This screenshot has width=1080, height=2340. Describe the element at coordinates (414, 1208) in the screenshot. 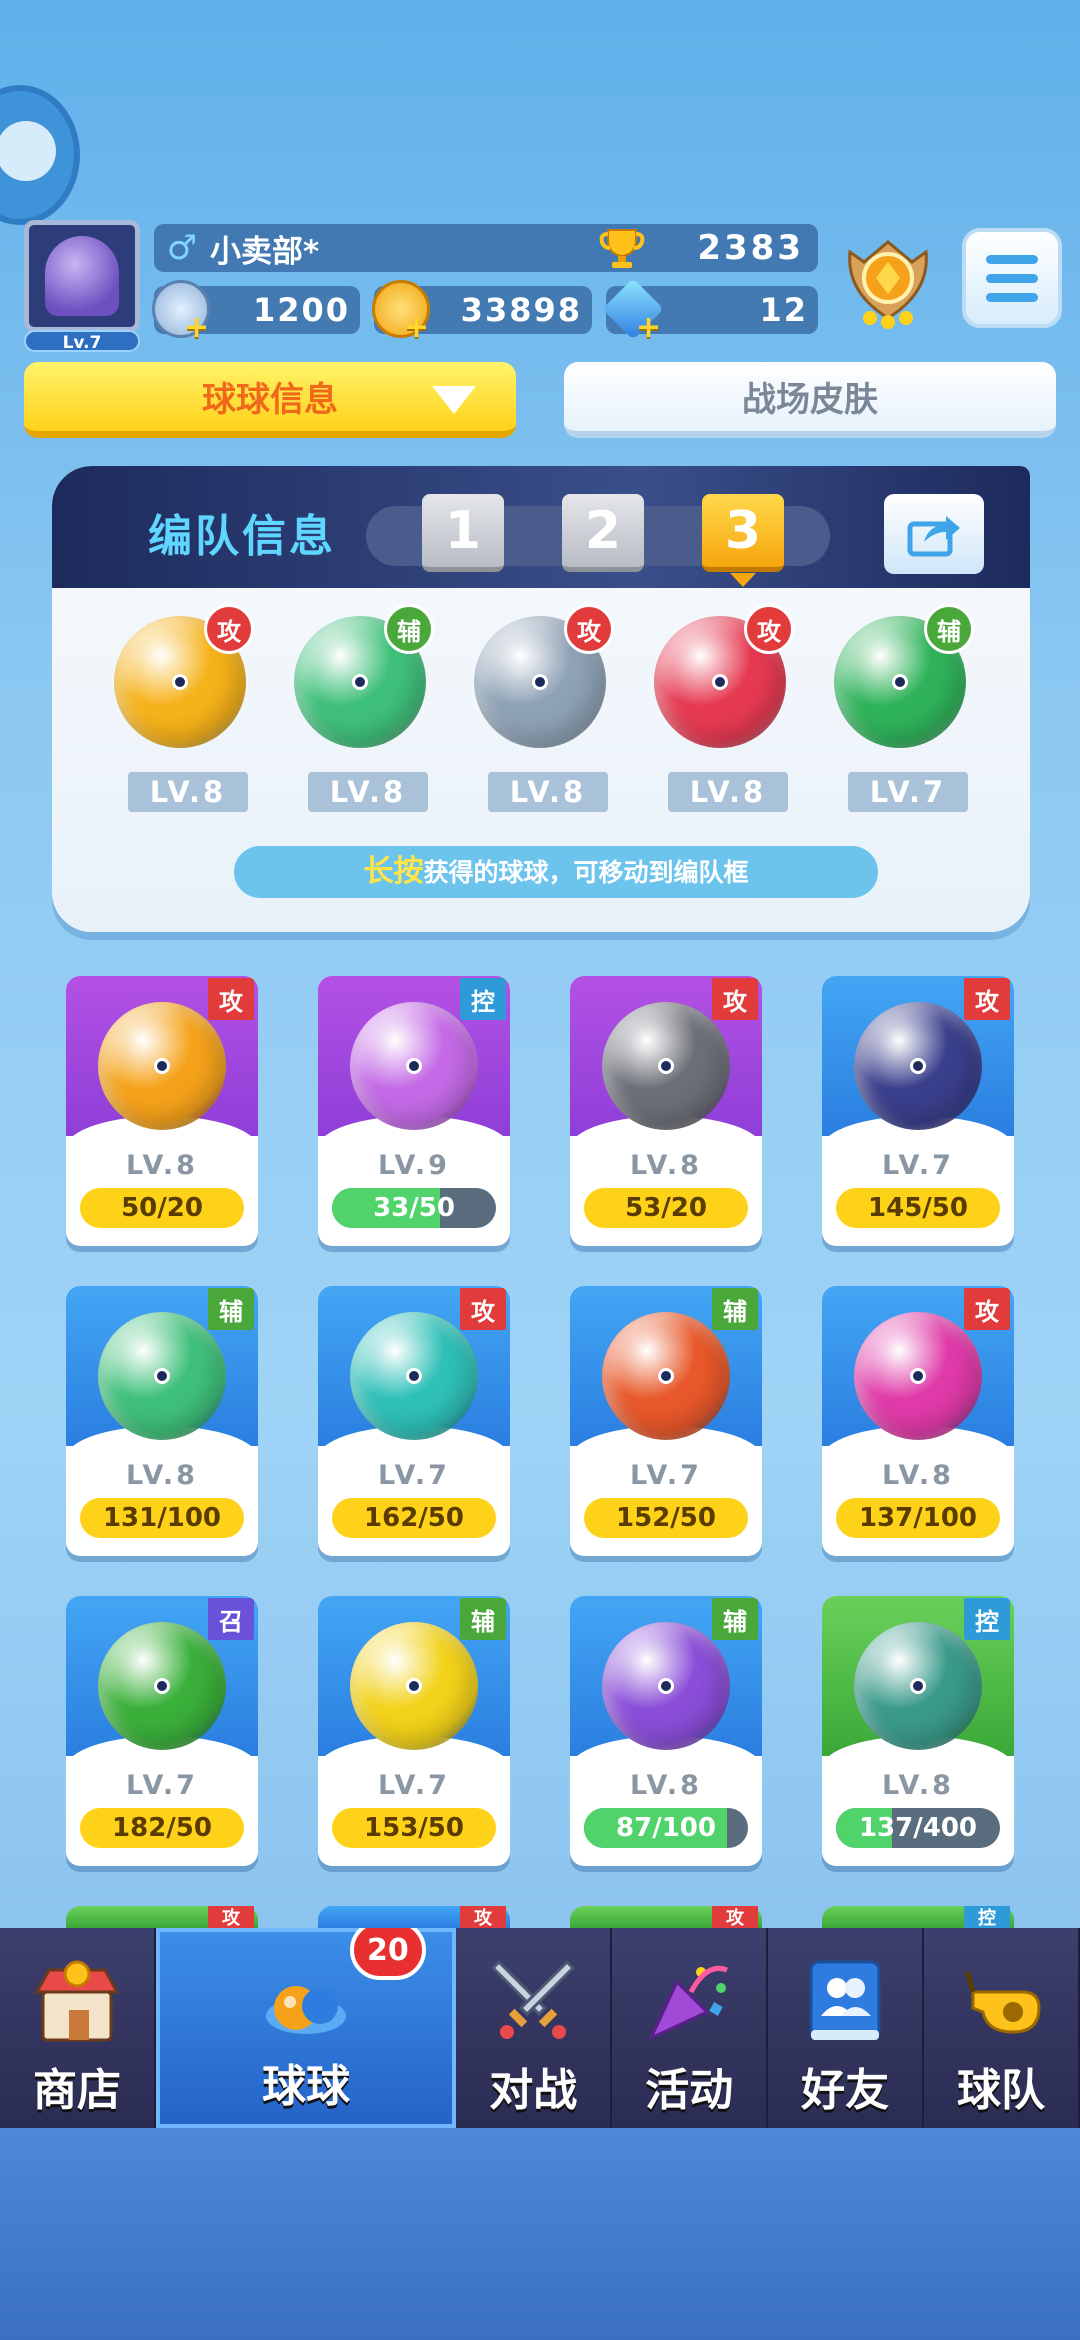

I see `ball-progress: 33/50` at that location.